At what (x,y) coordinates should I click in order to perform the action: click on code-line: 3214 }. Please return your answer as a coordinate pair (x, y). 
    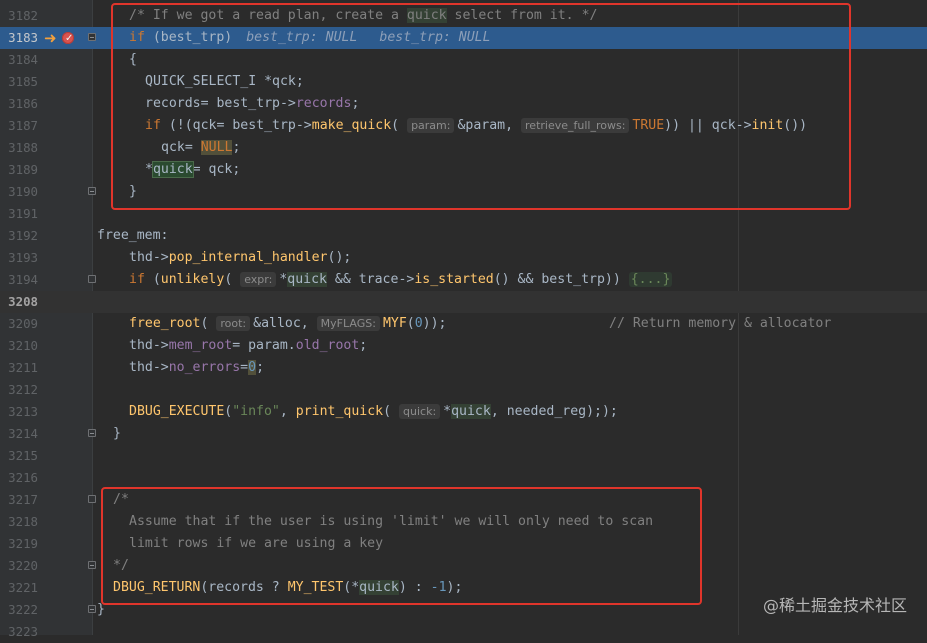
    Looking at the image, I should click on (463, 434).